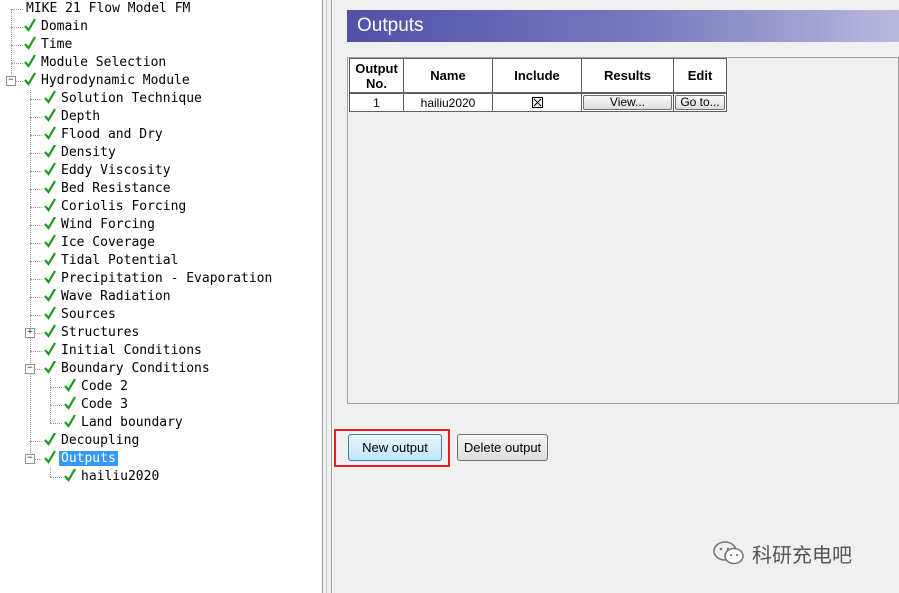  I want to click on tree-line-hydro, so click(30, 274).